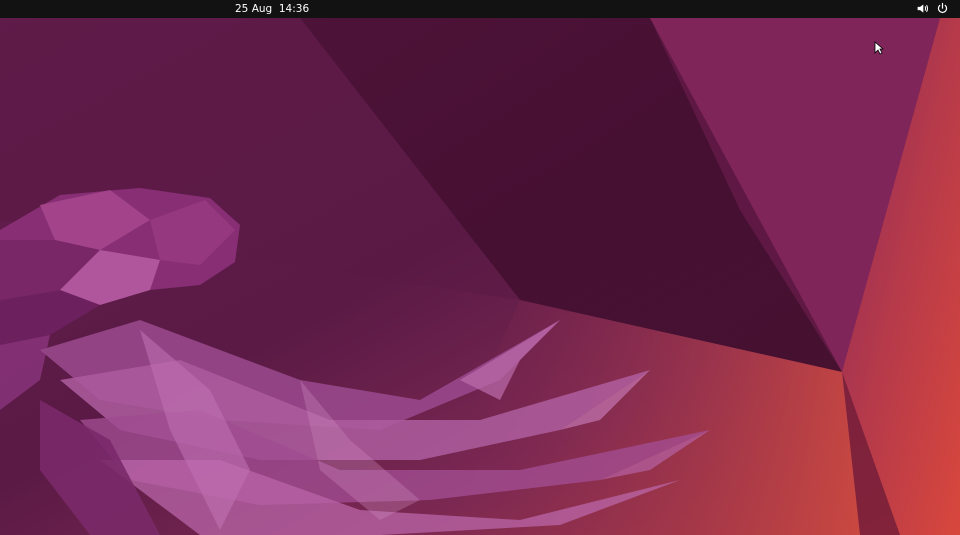 The image size is (960, 535). What do you see at coordinates (272, 9) in the screenshot?
I see `date-time-display: 25 Aug 14:36` at bounding box center [272, 9].